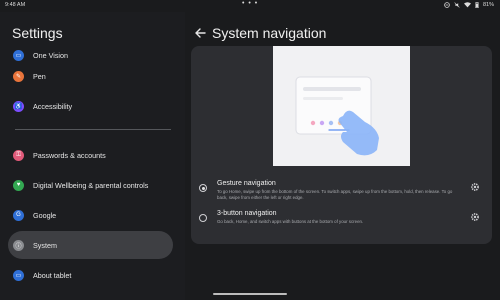  What do you see at coordinates (93, 129) in the screenshot?
I see `settings-divider` at bounding box center [93, 129].